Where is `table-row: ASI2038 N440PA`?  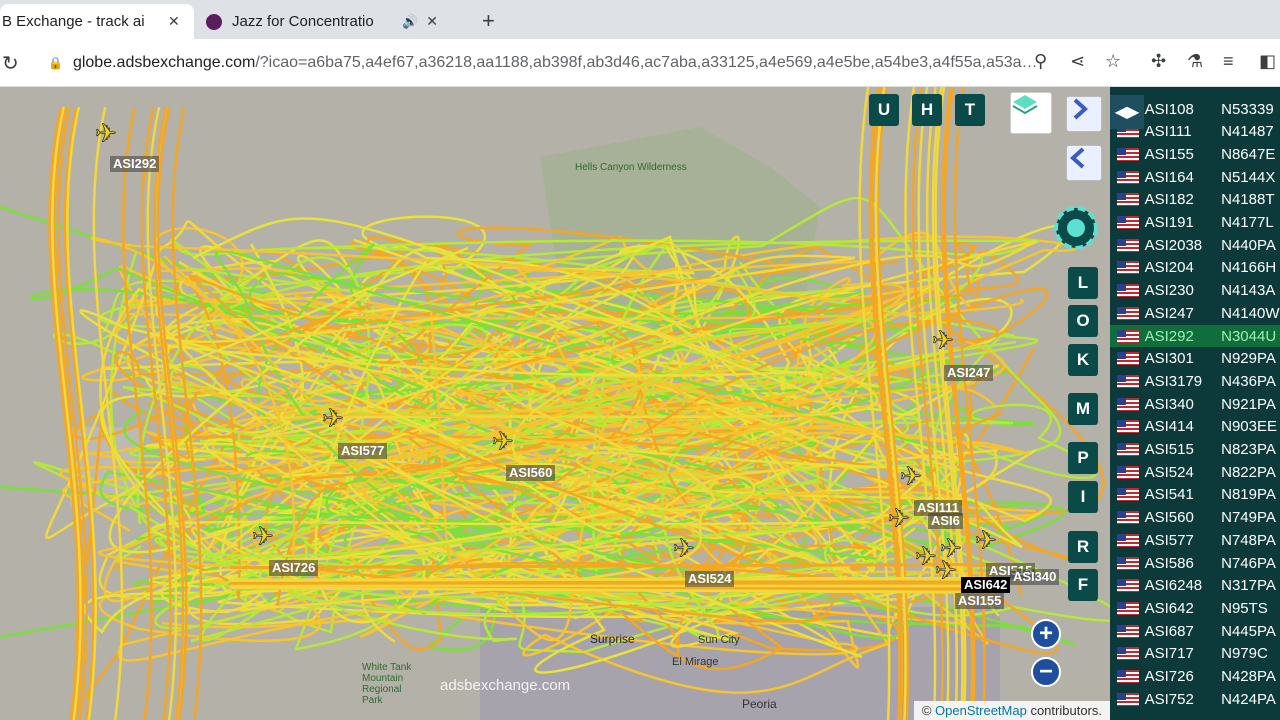
table-row: ASI2038 N440PA is located at coordinates (1195, 245).